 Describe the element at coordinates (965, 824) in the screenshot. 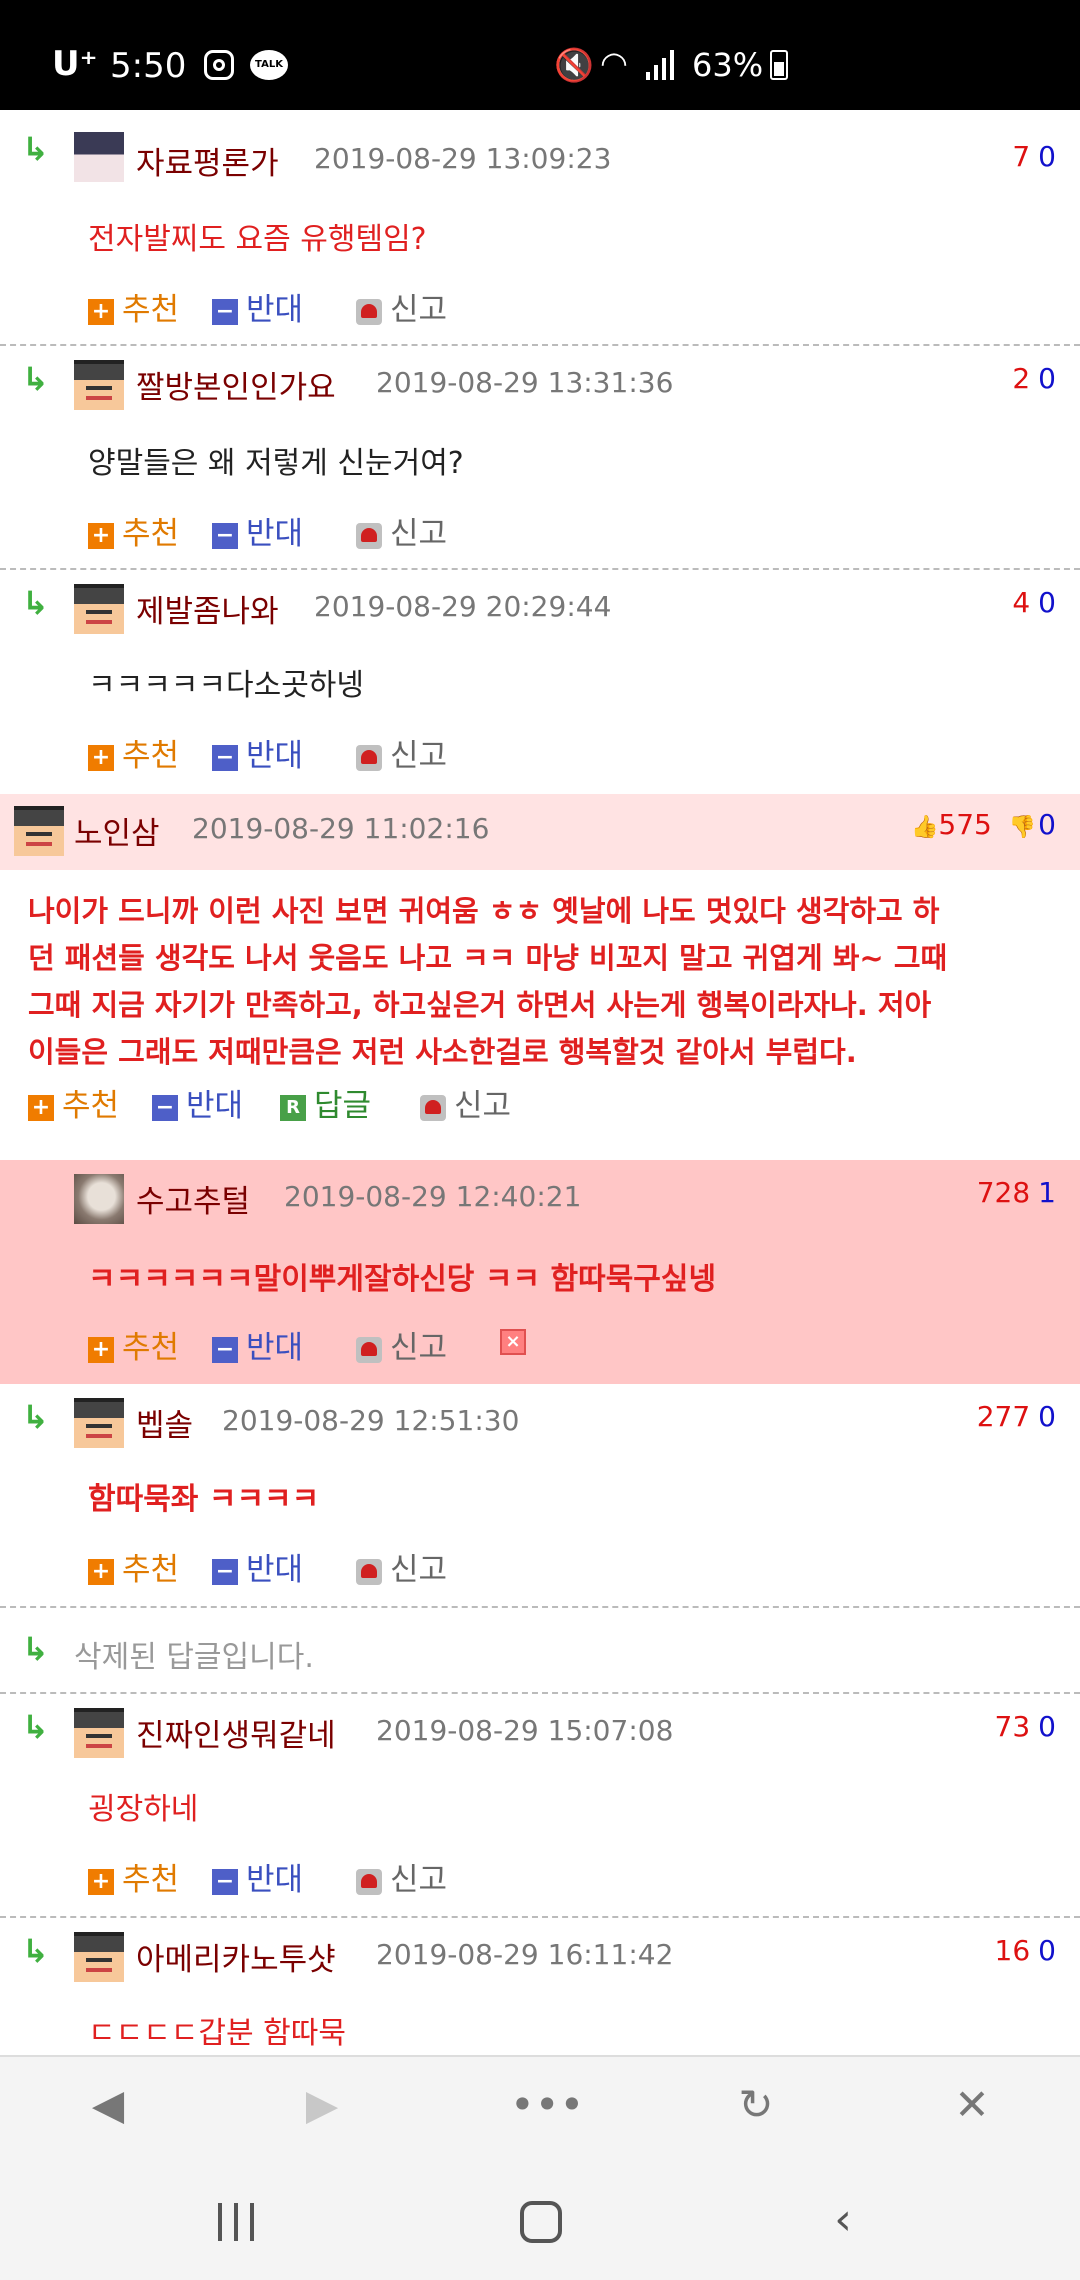

I see `upvote-count: 575` at that location.